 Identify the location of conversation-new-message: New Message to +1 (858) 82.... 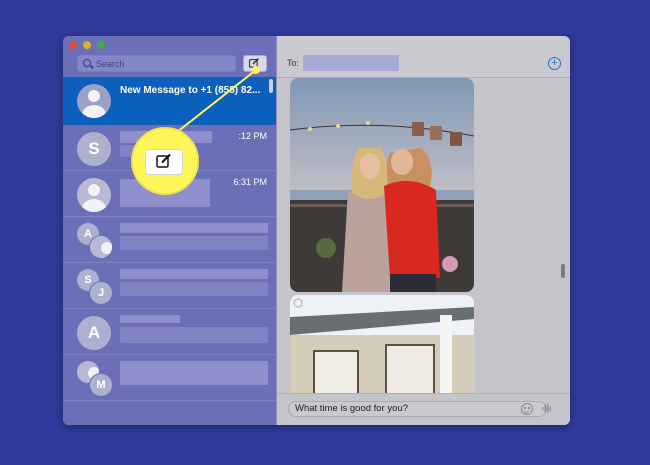
(169, 101).